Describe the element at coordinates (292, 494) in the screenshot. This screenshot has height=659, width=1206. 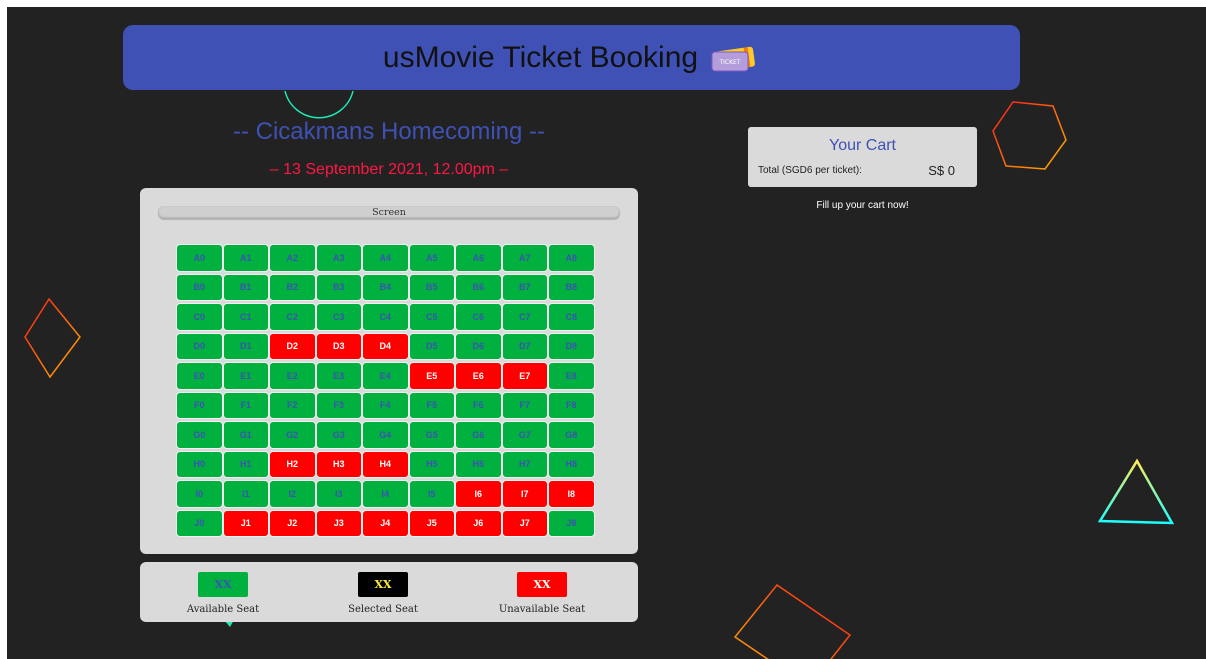
I see `seat-i2: I2` at that location.